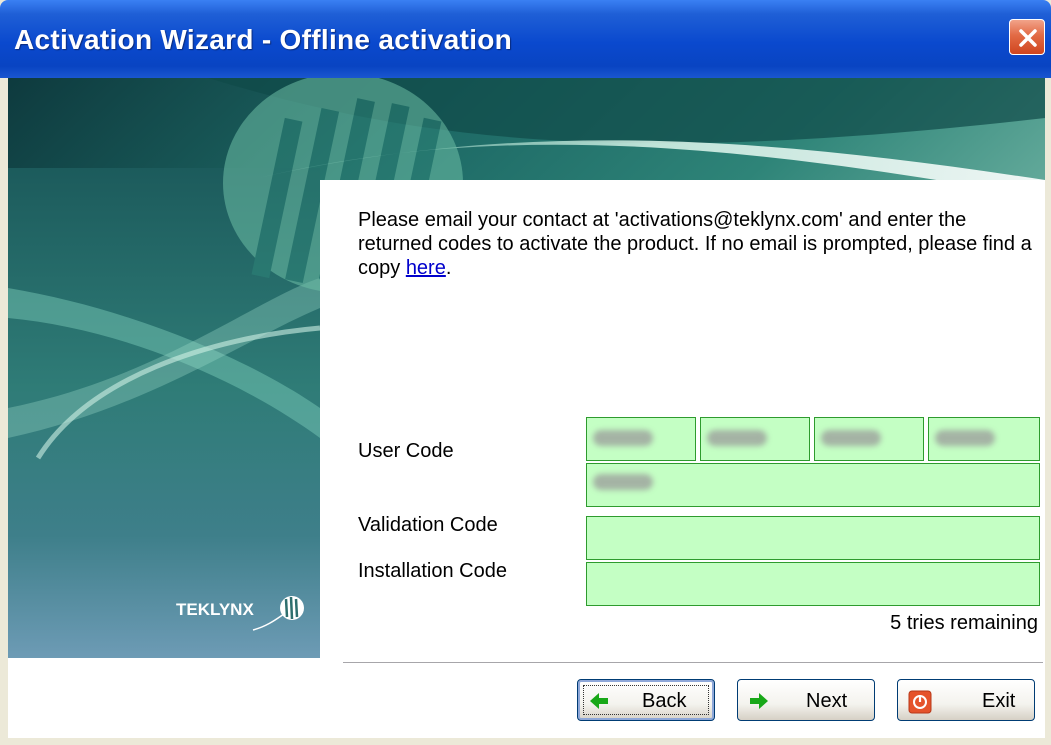  Describe the element at coordinates (525, 39) in the screenshot. I see `title-bar: Activation Wizard - Offline activation` at that location.